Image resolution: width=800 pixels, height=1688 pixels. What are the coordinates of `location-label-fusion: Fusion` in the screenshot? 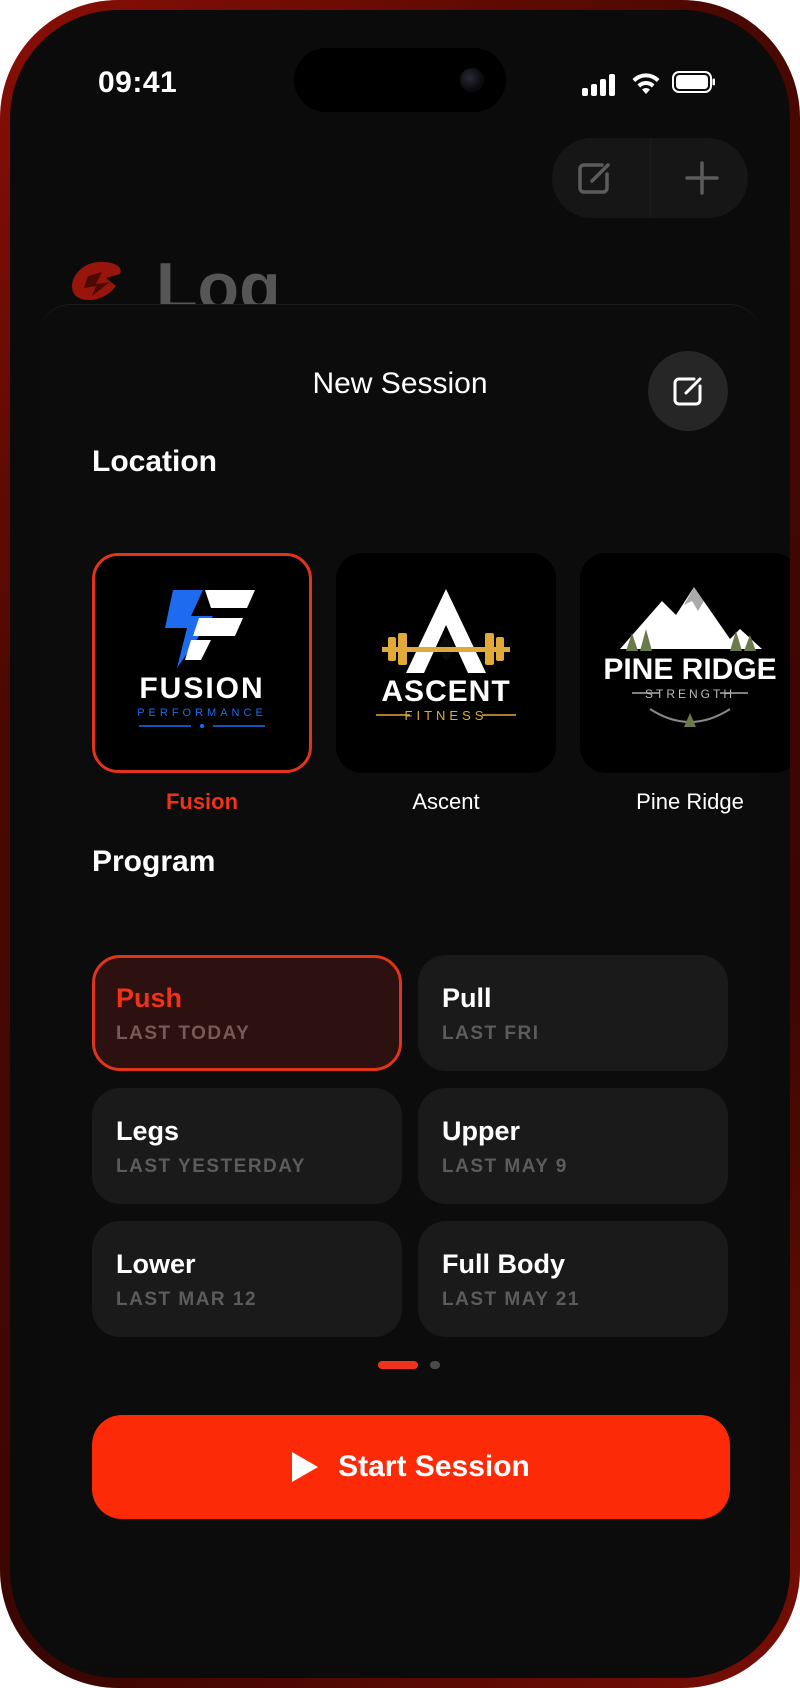 It's located at (202, 801).